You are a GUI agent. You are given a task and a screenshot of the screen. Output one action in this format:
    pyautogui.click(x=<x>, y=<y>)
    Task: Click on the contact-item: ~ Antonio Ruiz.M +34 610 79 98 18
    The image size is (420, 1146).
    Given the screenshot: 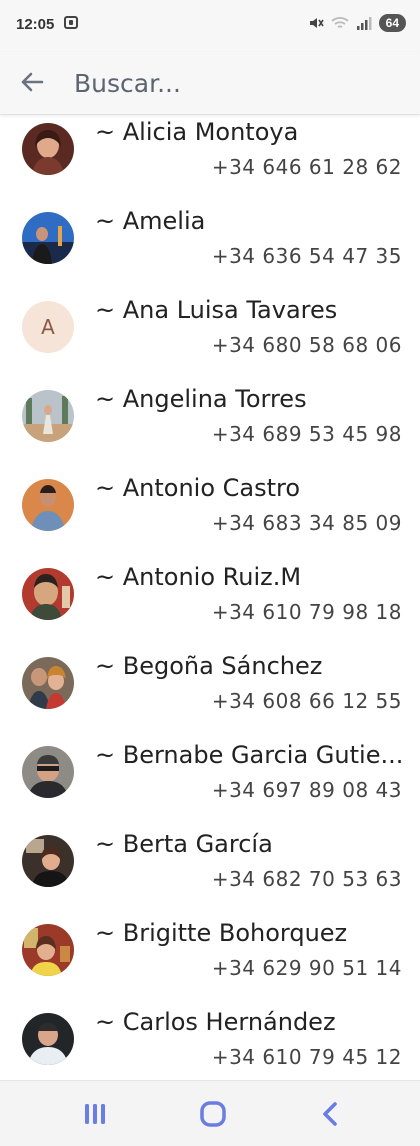 What is the action you would take?
    pyautogui.click(x=210, y=603)
    